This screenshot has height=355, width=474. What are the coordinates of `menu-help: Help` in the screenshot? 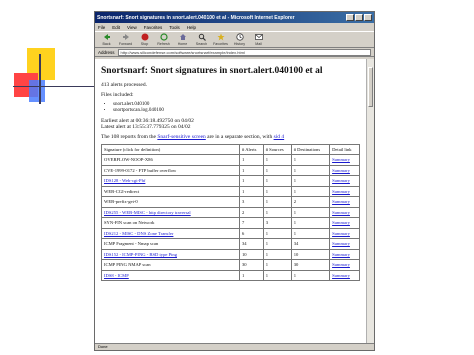 It's located at (191, 27).